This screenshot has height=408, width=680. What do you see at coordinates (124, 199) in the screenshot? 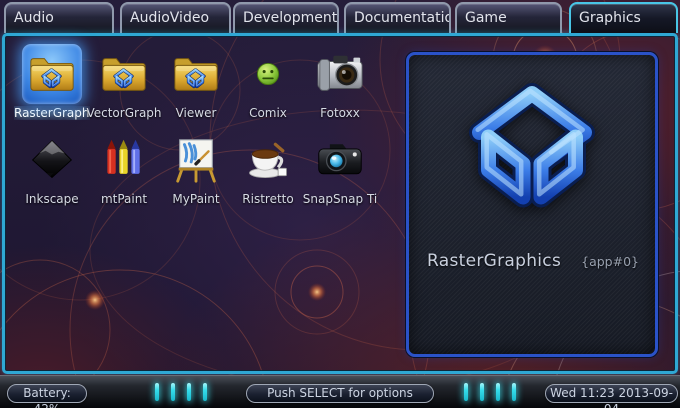
I see `app-label: mtPaint` at bounding box center [124, 199].